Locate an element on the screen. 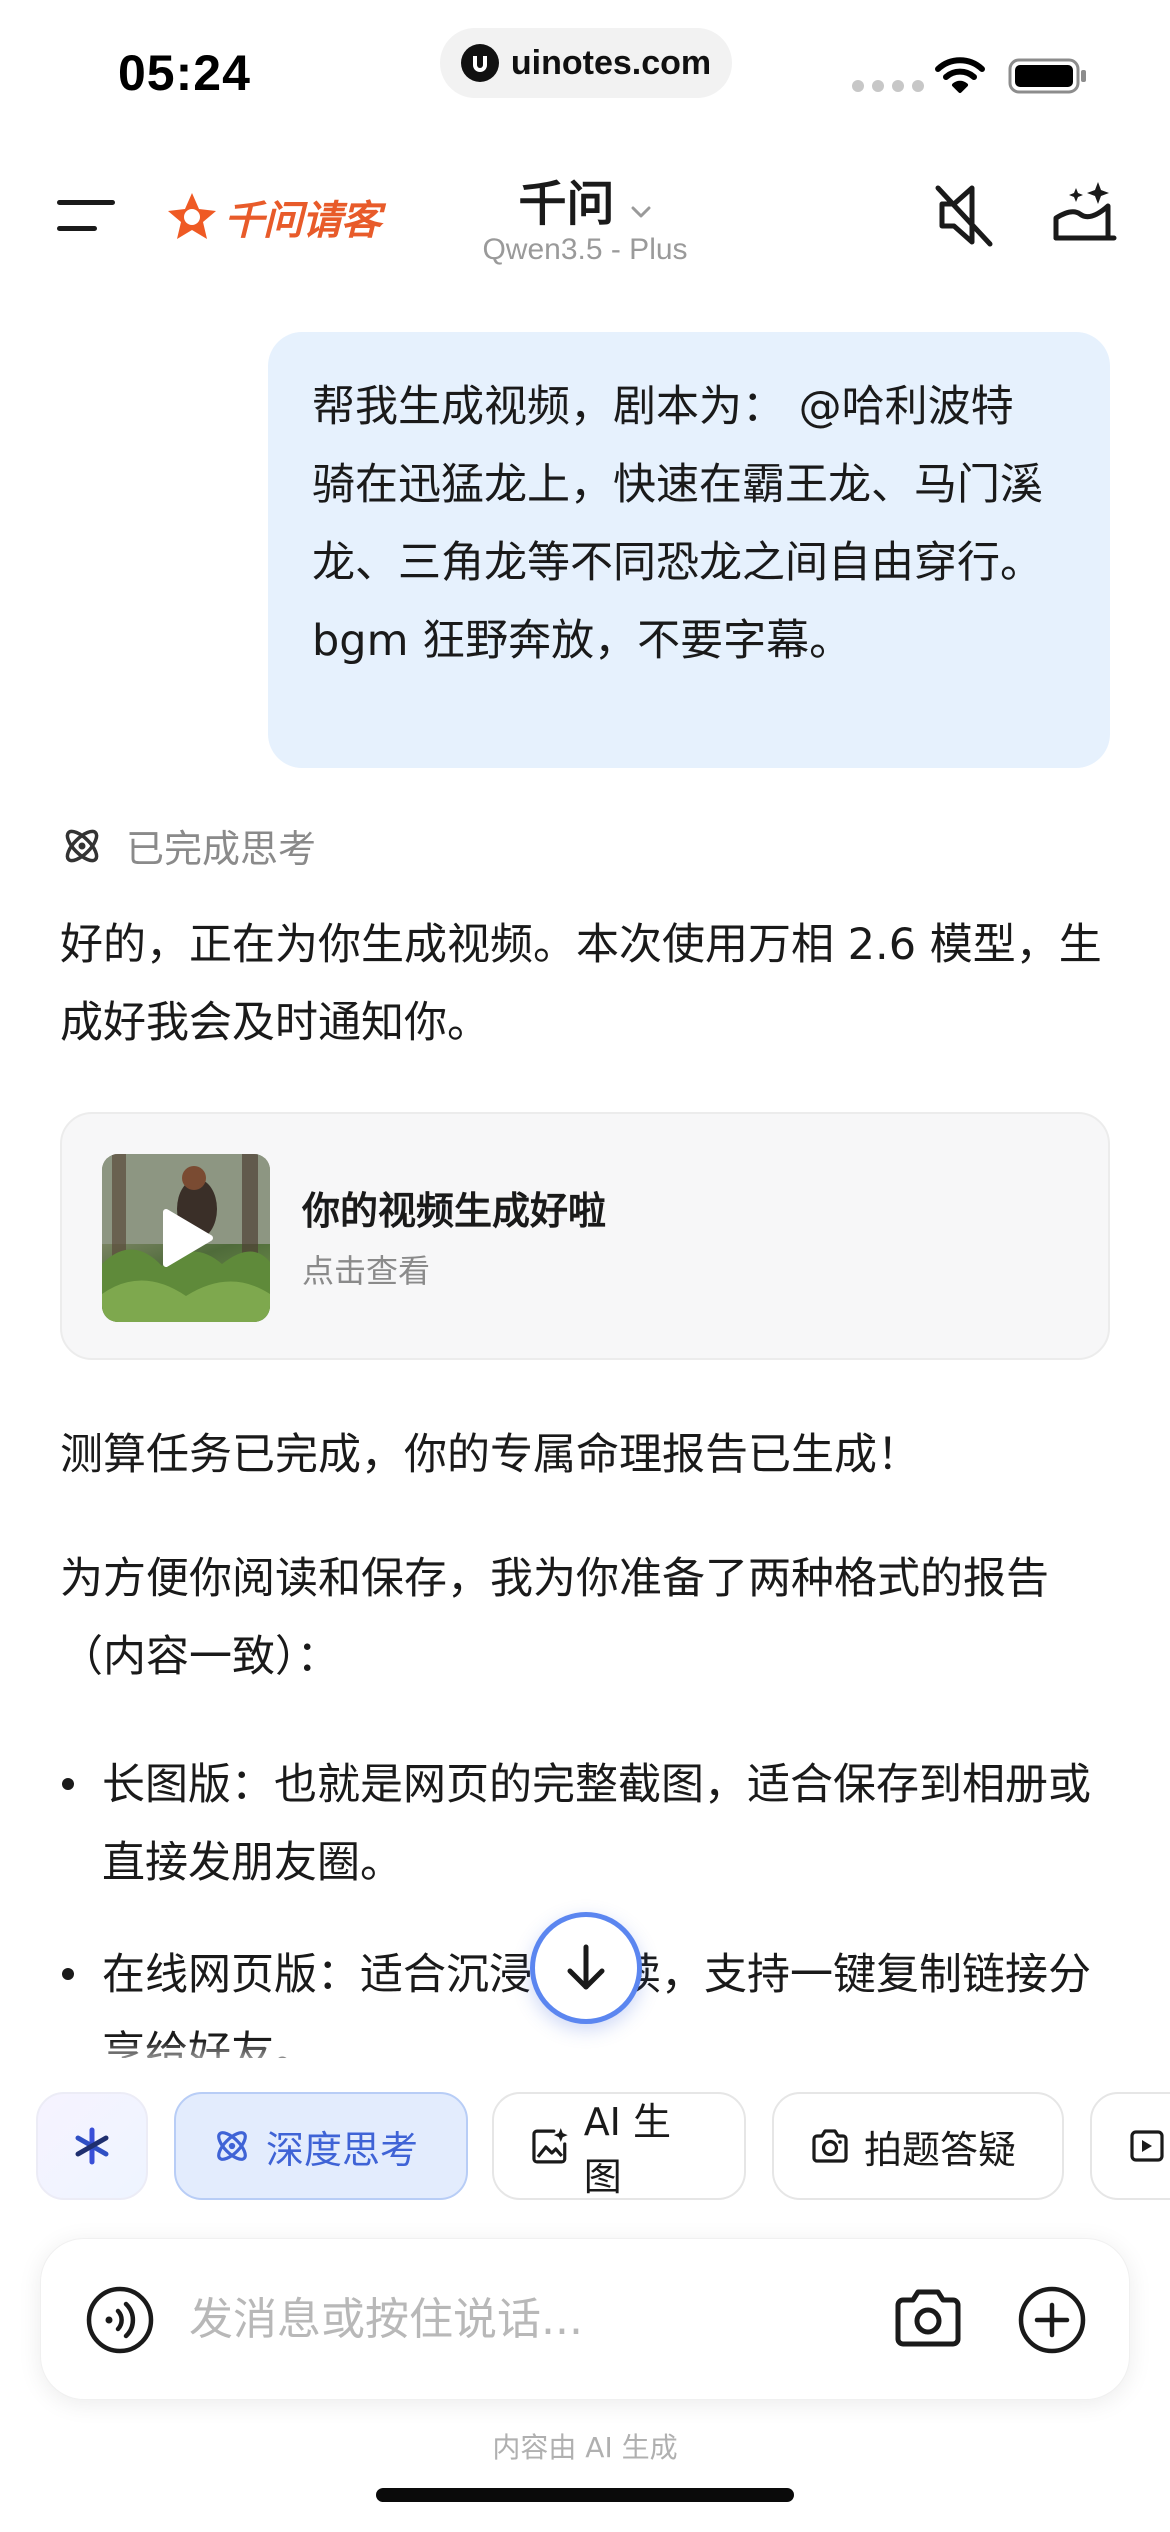 Image resolution: width=1170 pixels, height=2532 pixels. composer is located at coordinates (585, 2319).